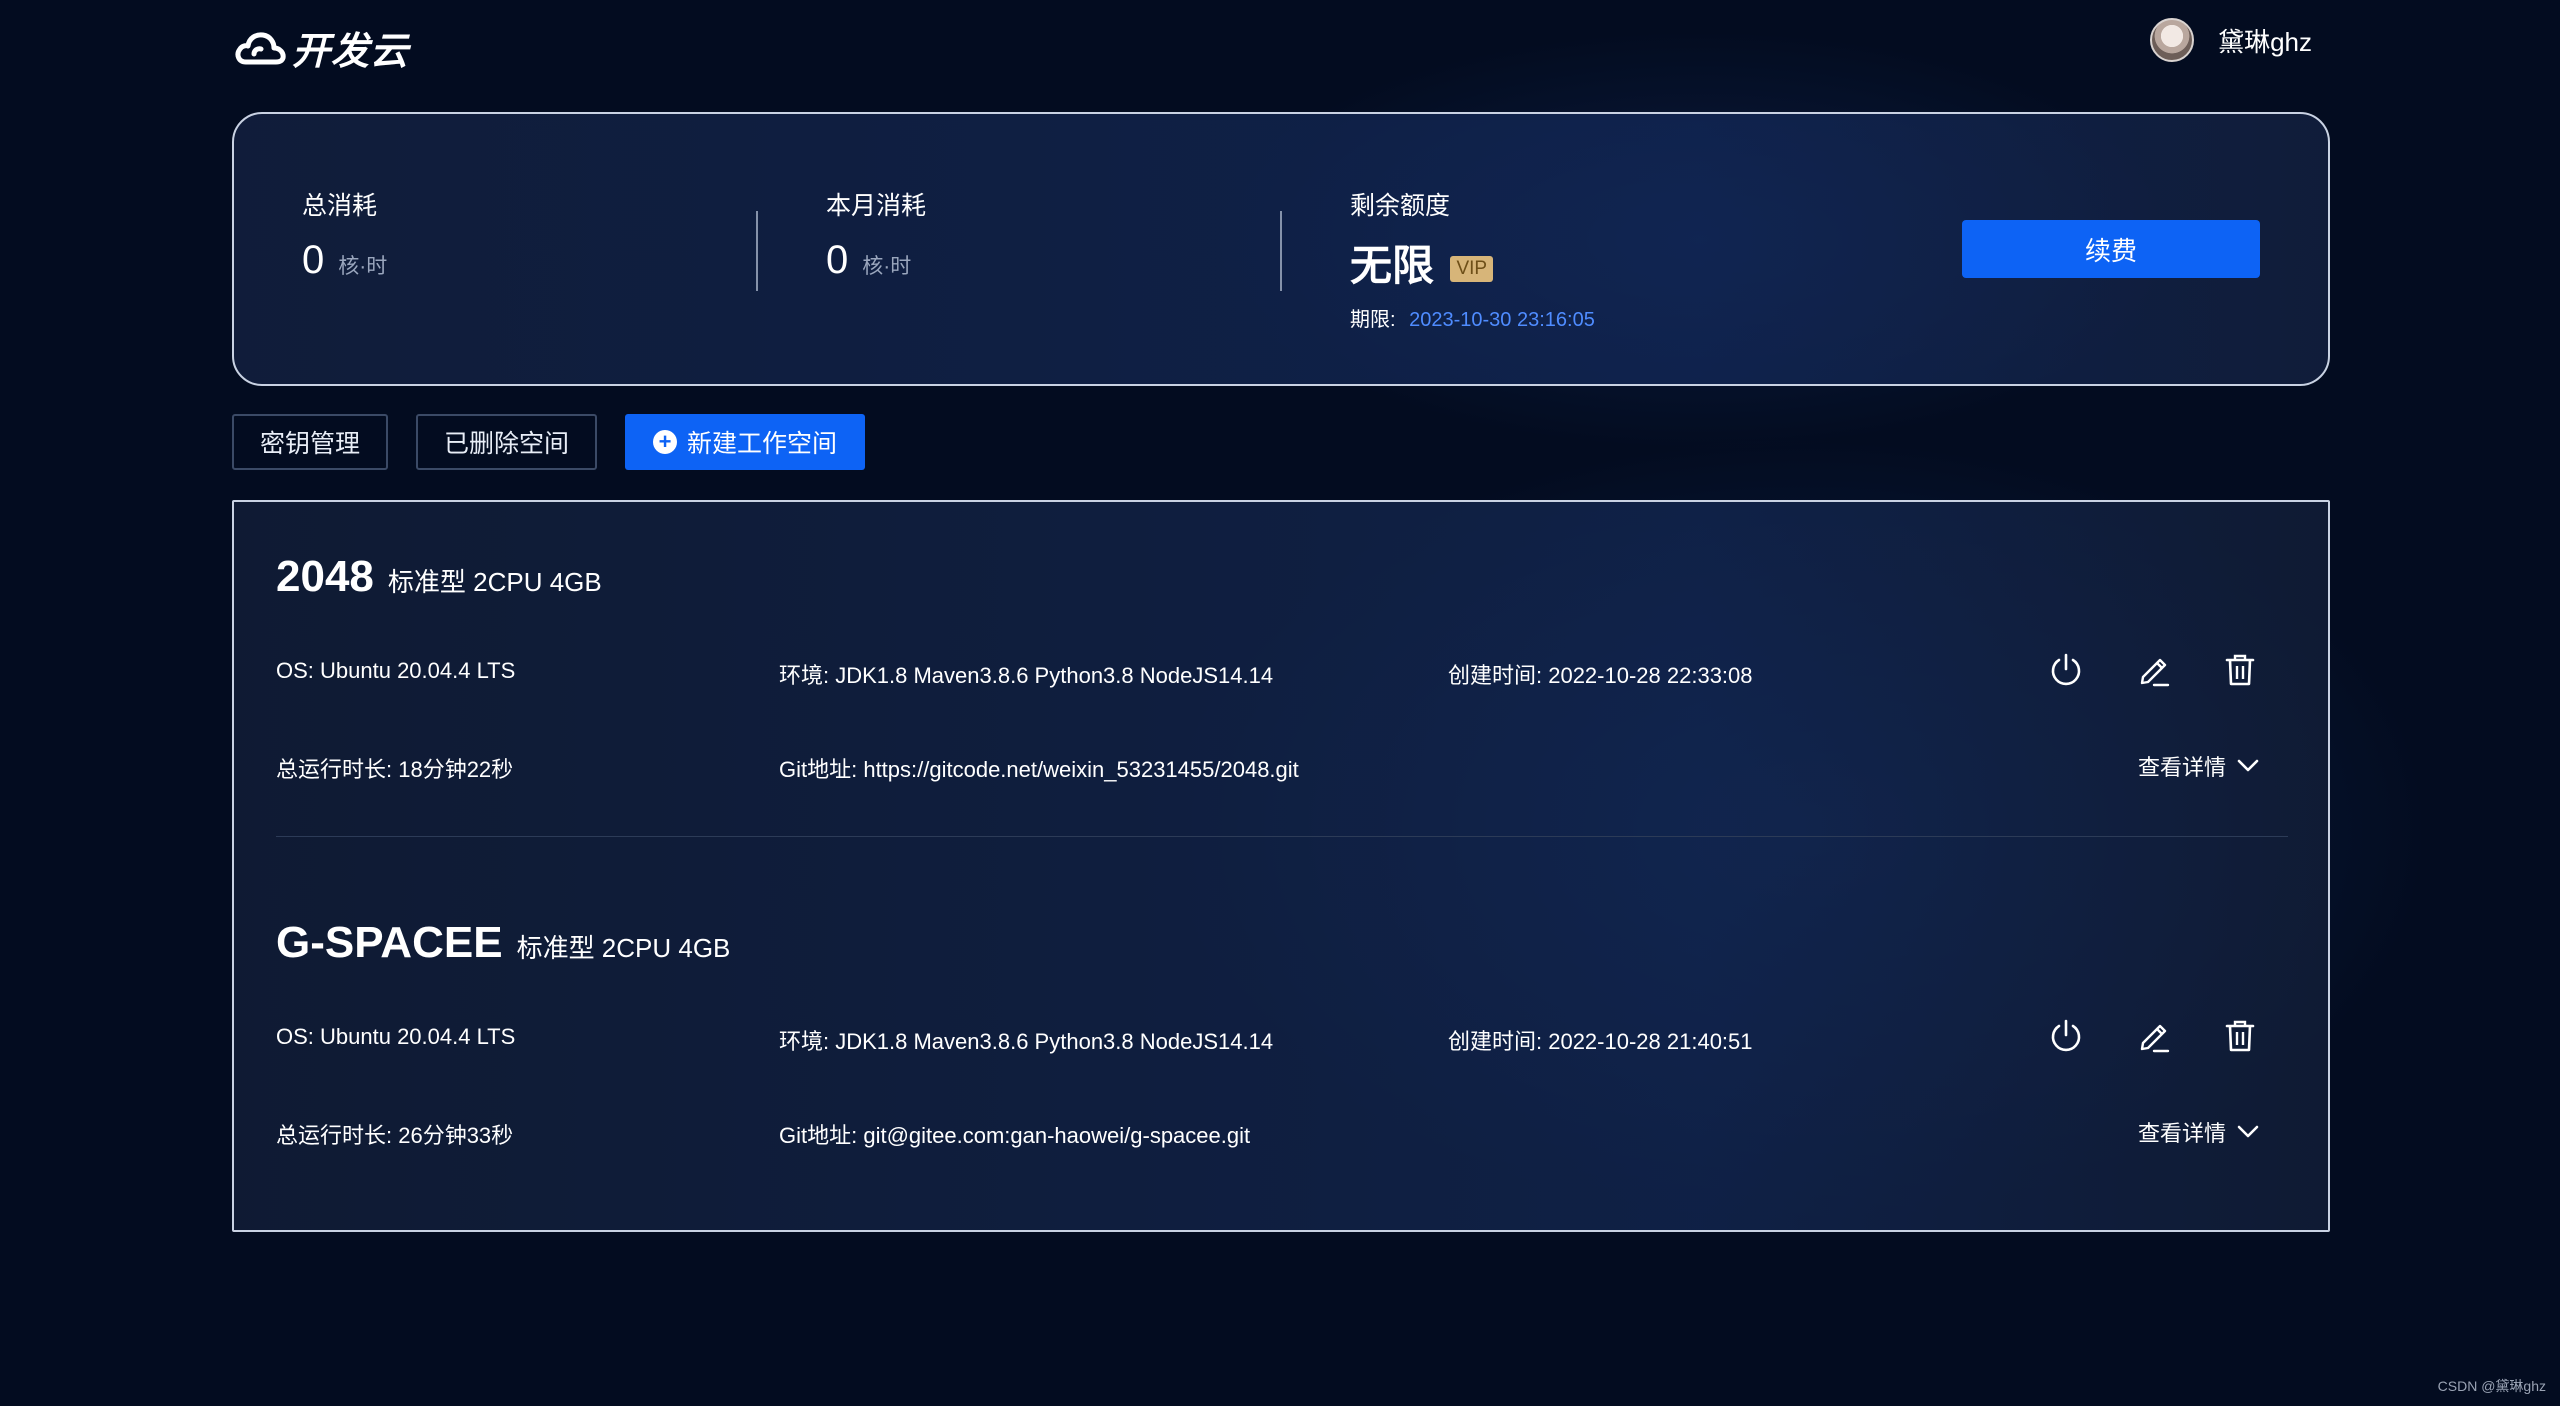  What do you see at coordinates (876, 206) in the screenshot?
I see `monthly-usage-label: 本月消耗` at bounding box center [876, 206].